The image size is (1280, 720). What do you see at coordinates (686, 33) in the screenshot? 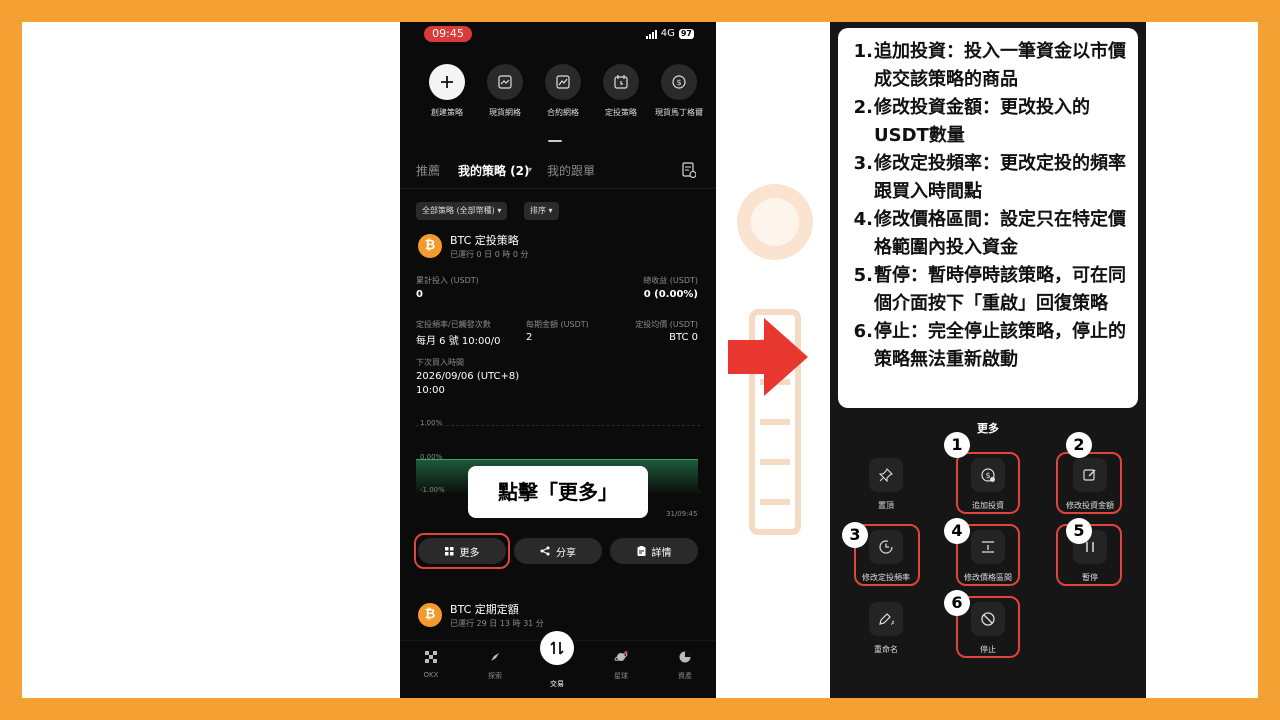
I see `battery-level: 97` at bounding box center [686, 33].